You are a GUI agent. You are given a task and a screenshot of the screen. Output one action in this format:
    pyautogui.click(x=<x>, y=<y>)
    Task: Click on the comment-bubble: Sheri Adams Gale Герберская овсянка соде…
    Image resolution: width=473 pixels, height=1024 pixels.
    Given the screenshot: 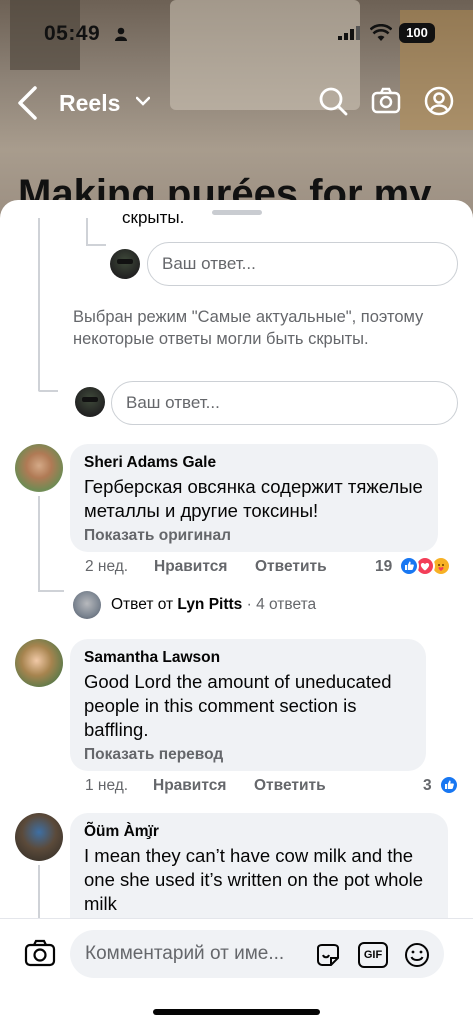 What is the action you would take?
    pyautogui.click(x=254, y=498)
    